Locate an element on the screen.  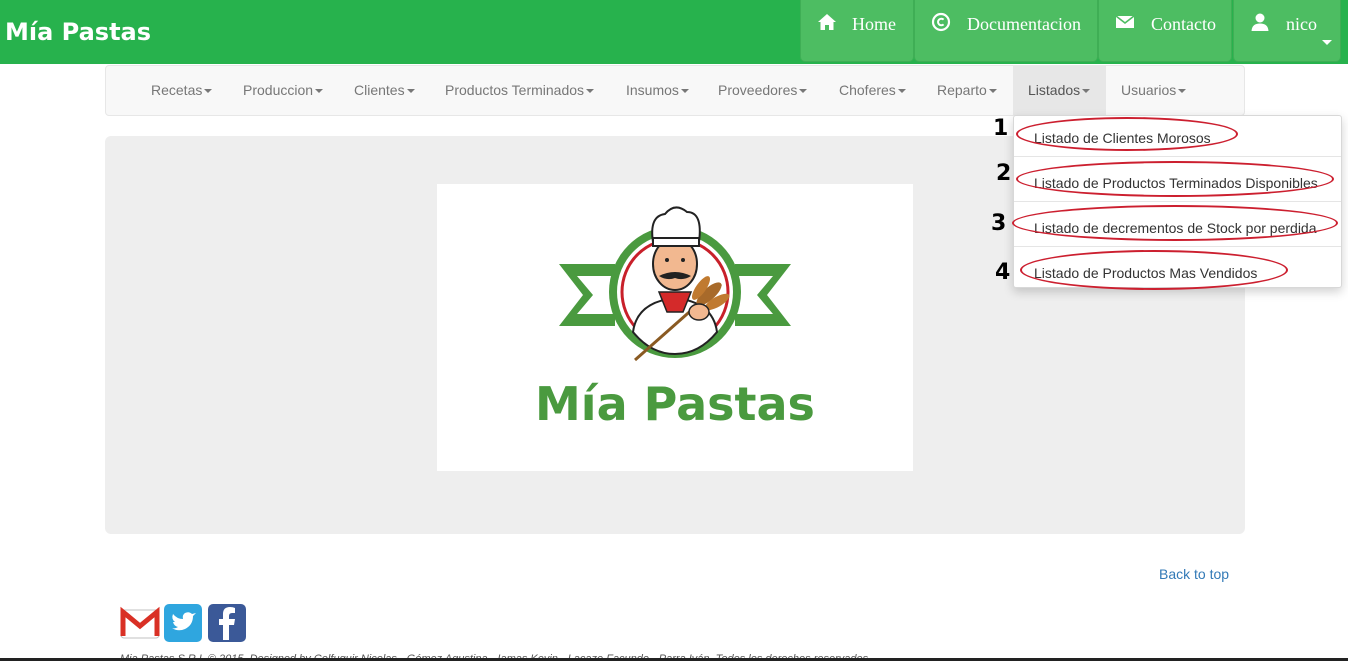
menu-choferes: Choferes is located at coordinates (872, 90).